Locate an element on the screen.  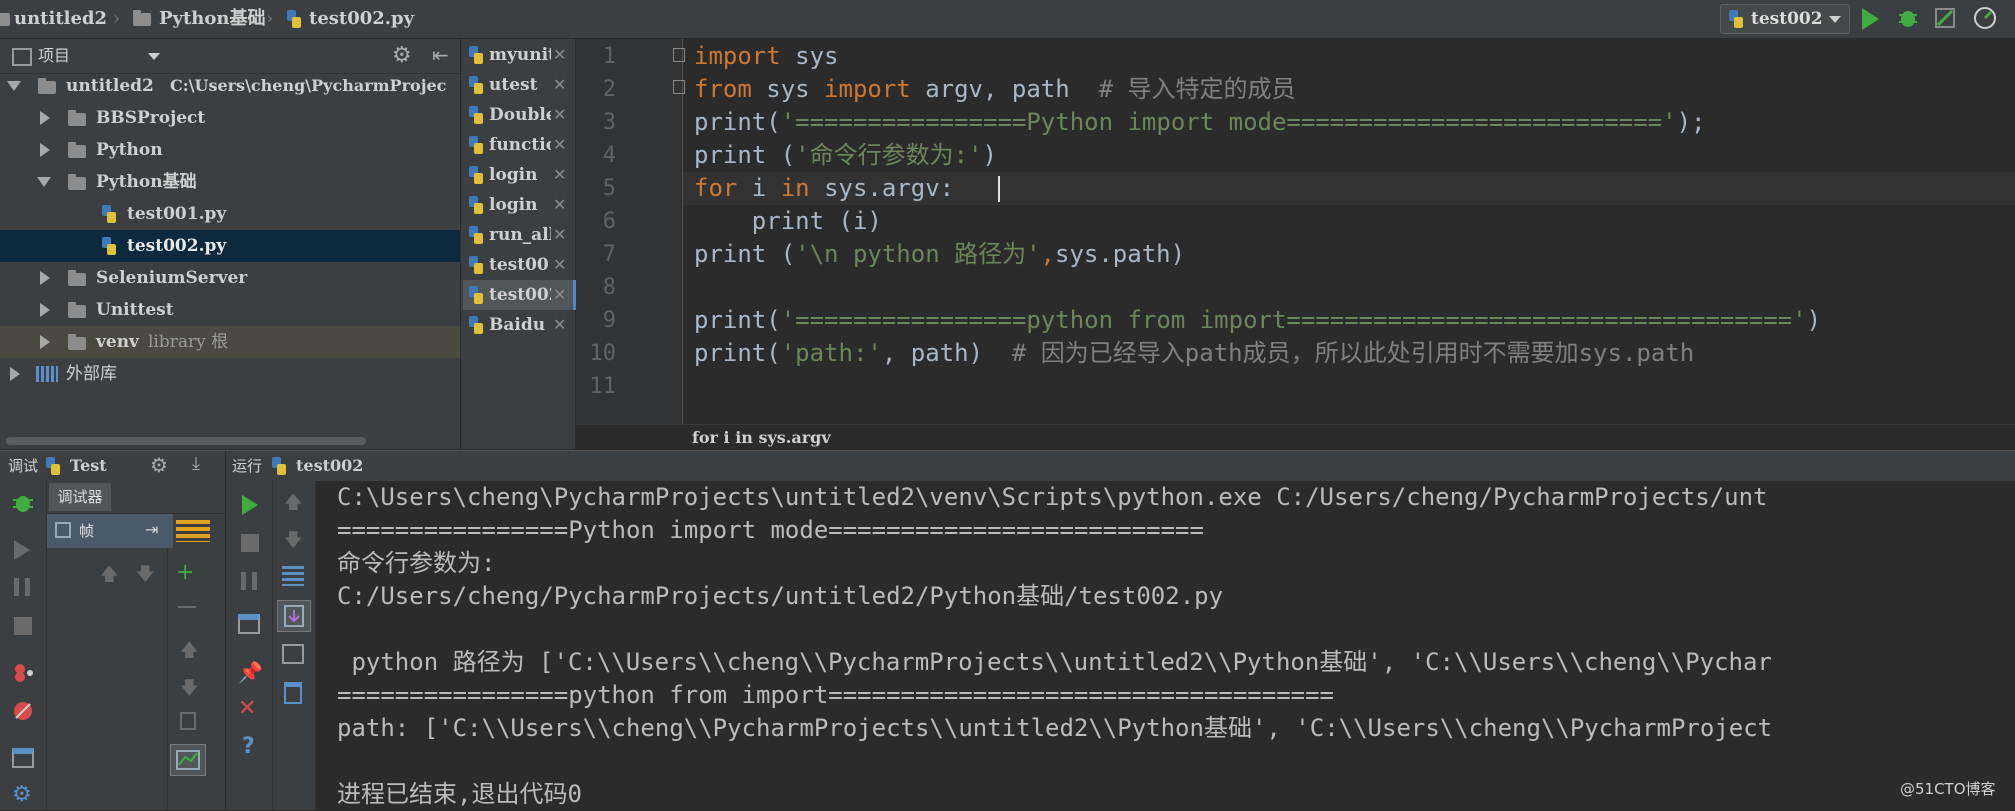
tree-item-seleniumserver: SeleniumServer is located at coordinates (230, 278).